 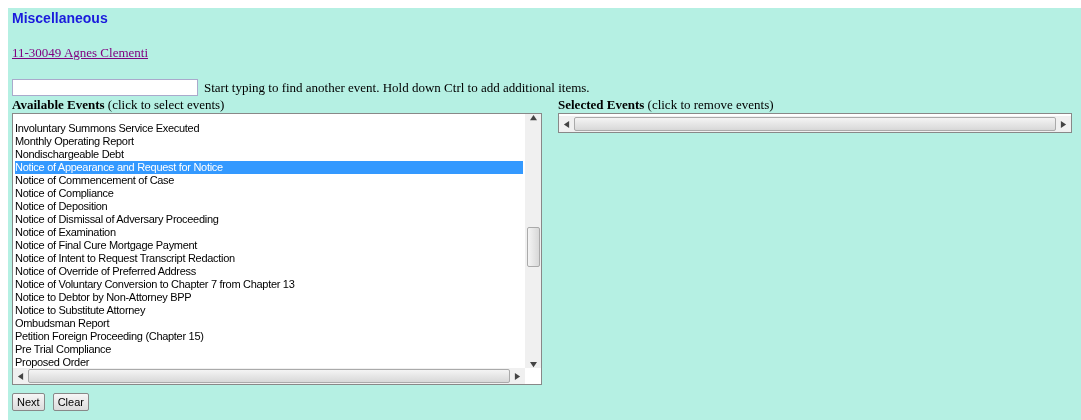 What do you see at coordinates (269, 284) in the screenshot?
I see `event-option: Notice of Voluntary Conversion to Chapter 7 from Chapter 13` at bounding box center [269, 284].